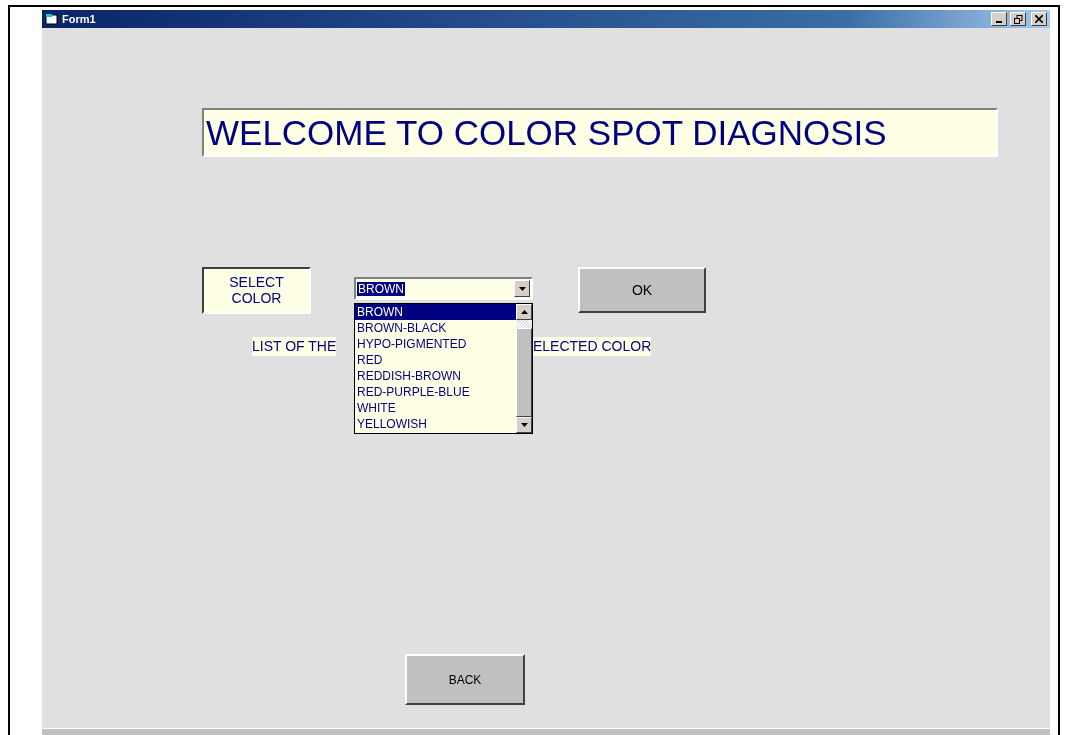  I want to click on scroll-up-icon, so click(524, 312).